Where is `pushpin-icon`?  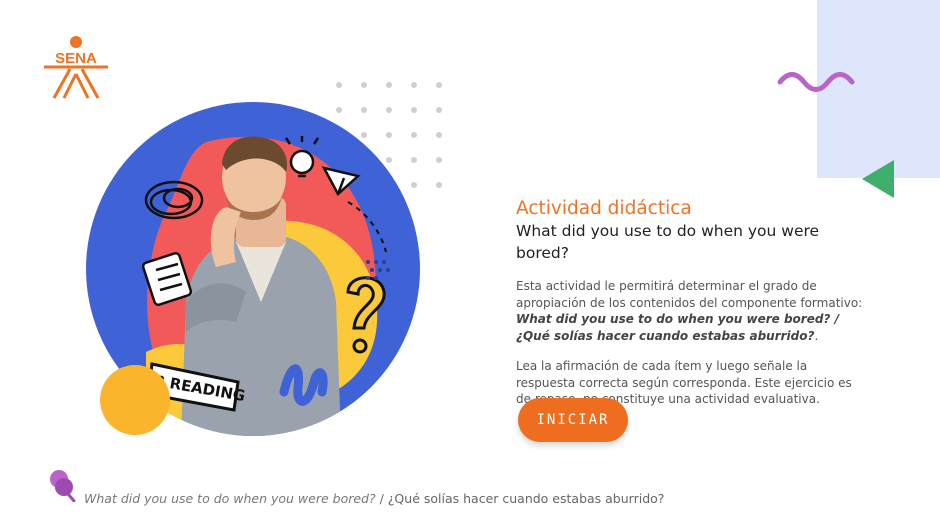
pushpin-icon is located at coordinates (63, 486).